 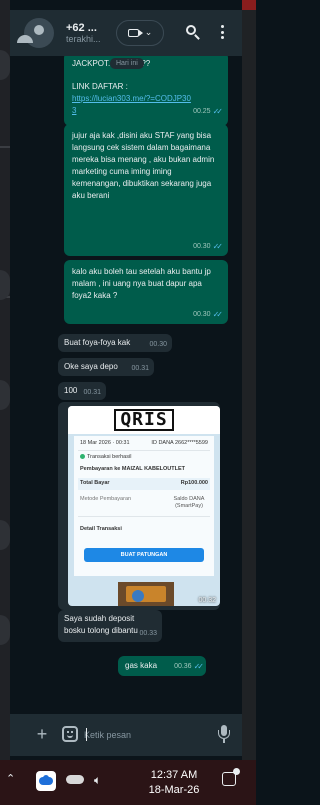 I want to click on message-incoming: 100 00.31, so click(x=82, y=391).